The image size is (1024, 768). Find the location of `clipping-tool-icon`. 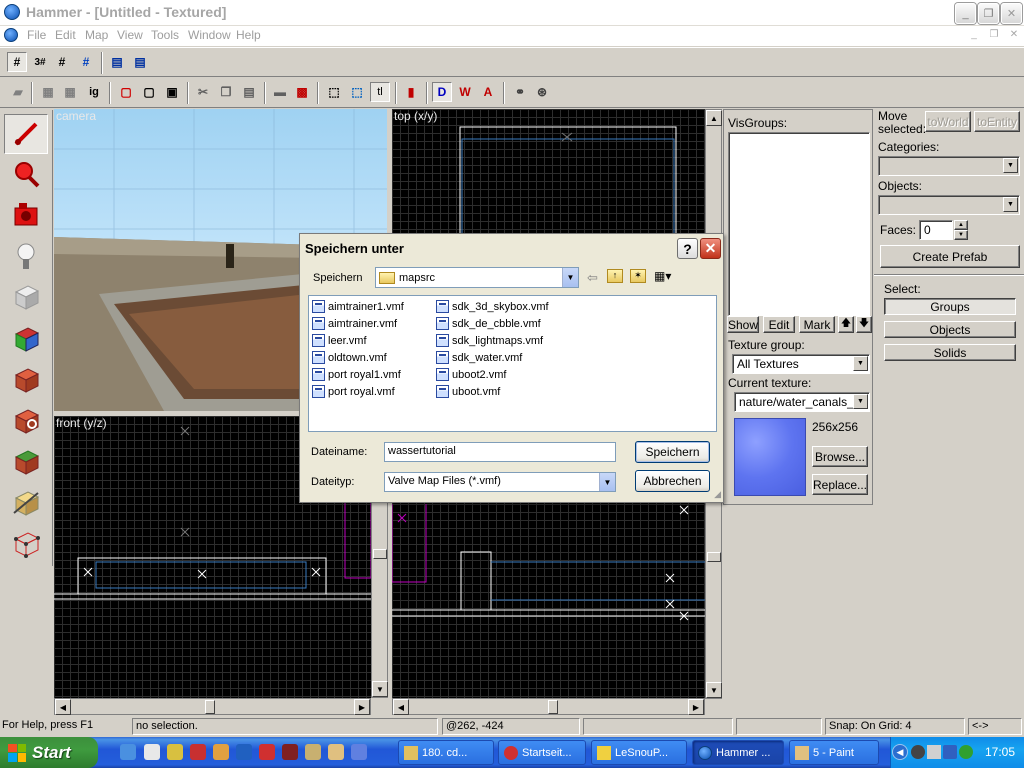

clipping-tool-icon is located at coordinates (26, 503).